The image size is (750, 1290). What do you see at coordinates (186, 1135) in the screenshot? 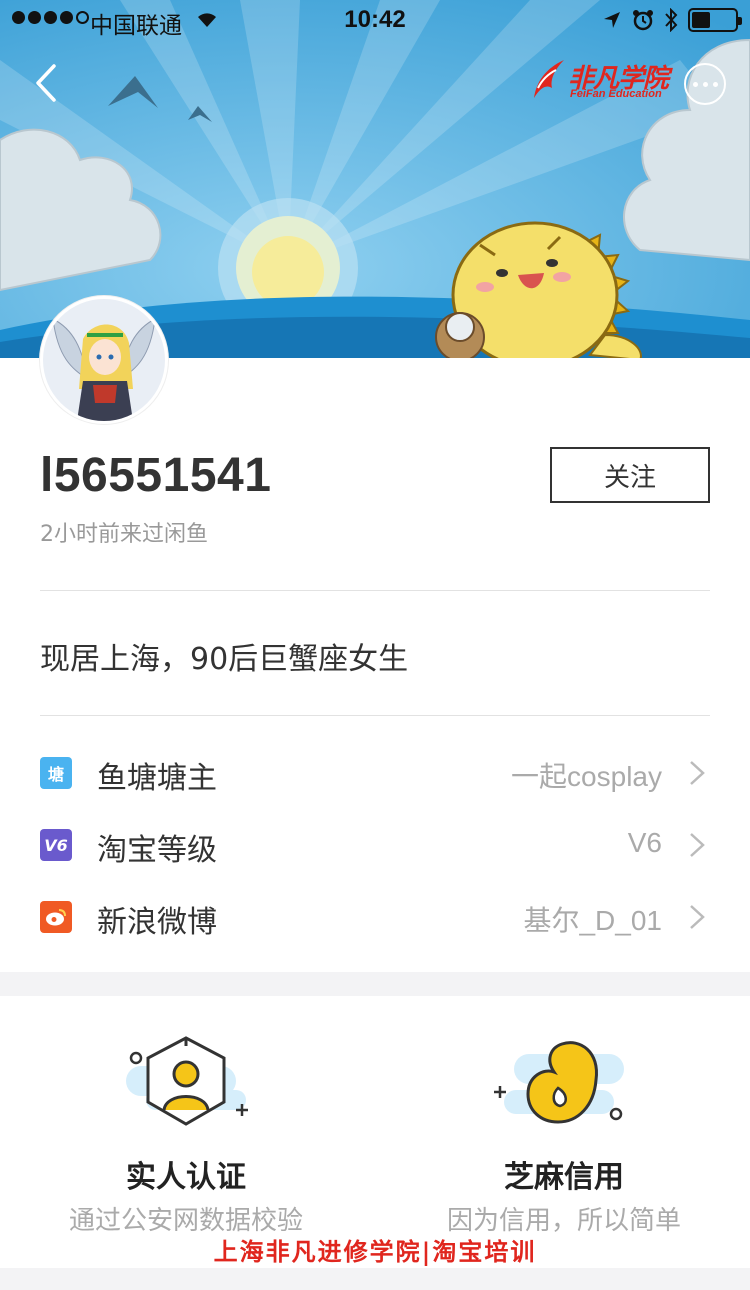
I see `real-name-verification-card: 实人认证 通过公安网数据校验` at bounding box center [186, 1135].